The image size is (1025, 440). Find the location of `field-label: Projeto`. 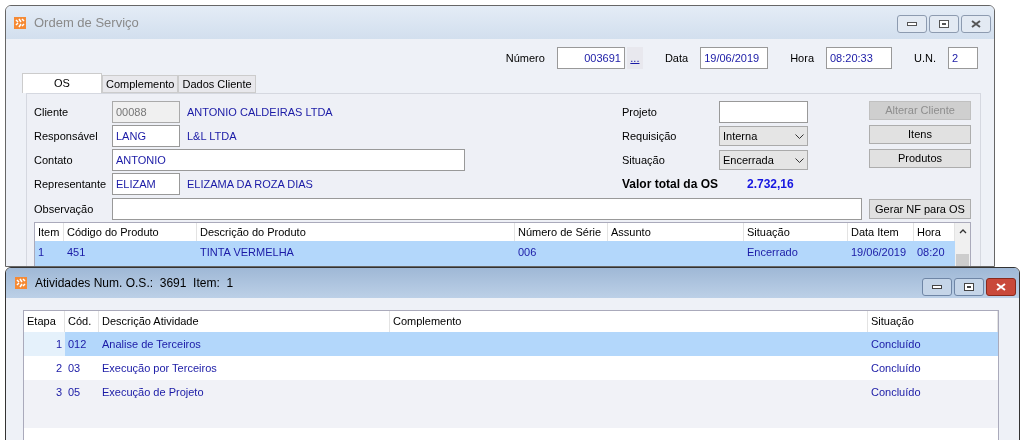

field-label: Projeto is located at coordinates (640, 112).